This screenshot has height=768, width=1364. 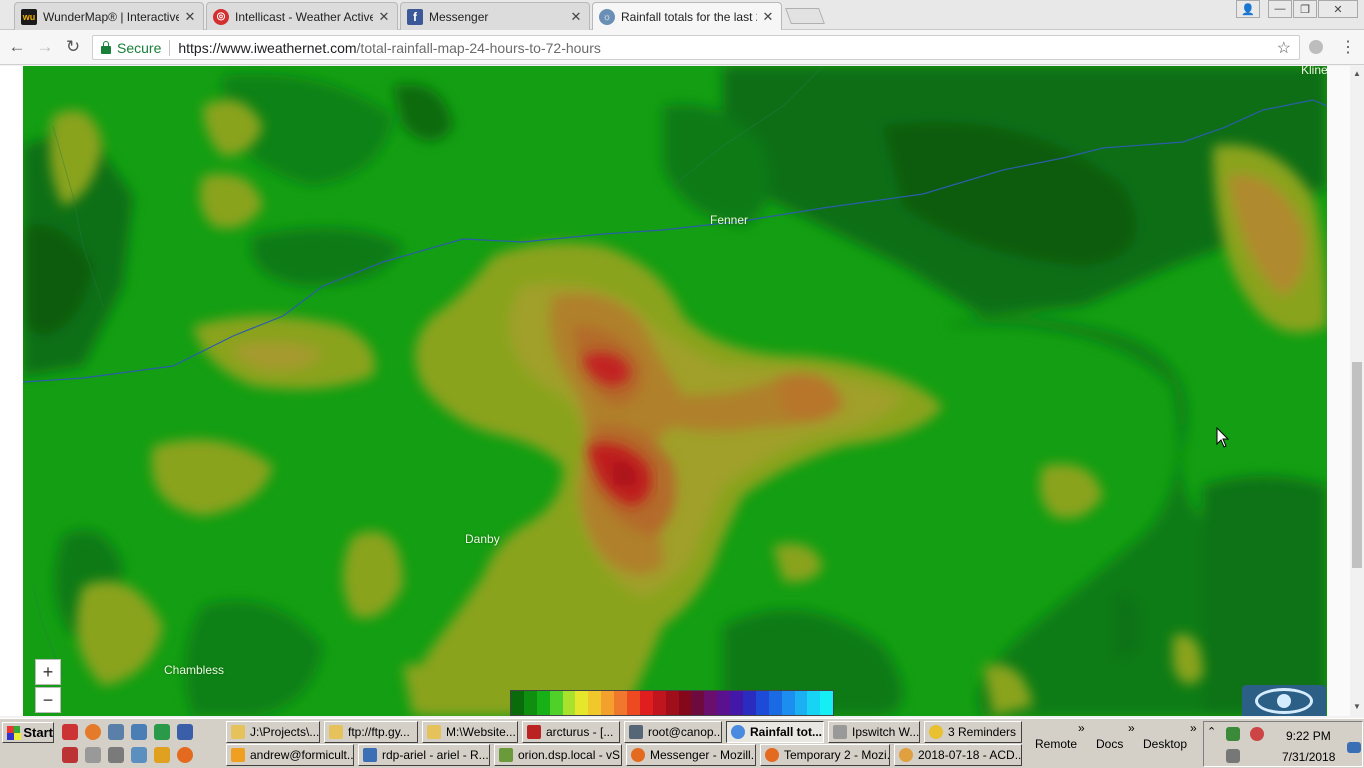 I want to click on taskbar-button-label: 3 Reminders, so click(x=982, y=732).